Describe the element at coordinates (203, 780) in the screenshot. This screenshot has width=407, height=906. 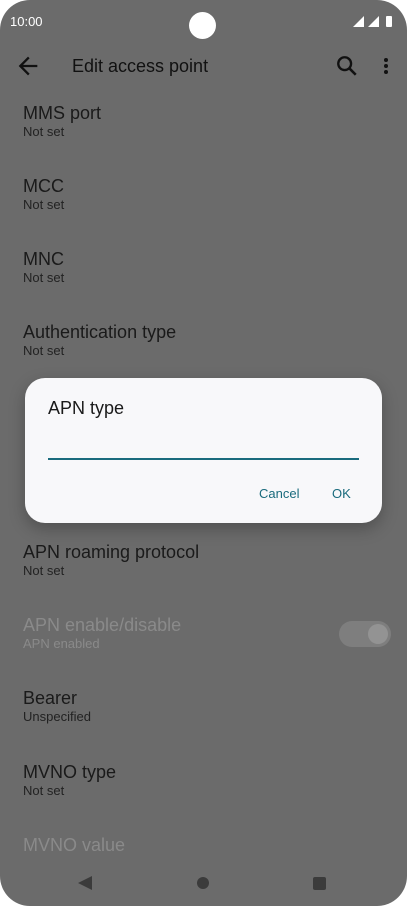
I see `list-item-mvno-type: MVNO type Not set` at that location.